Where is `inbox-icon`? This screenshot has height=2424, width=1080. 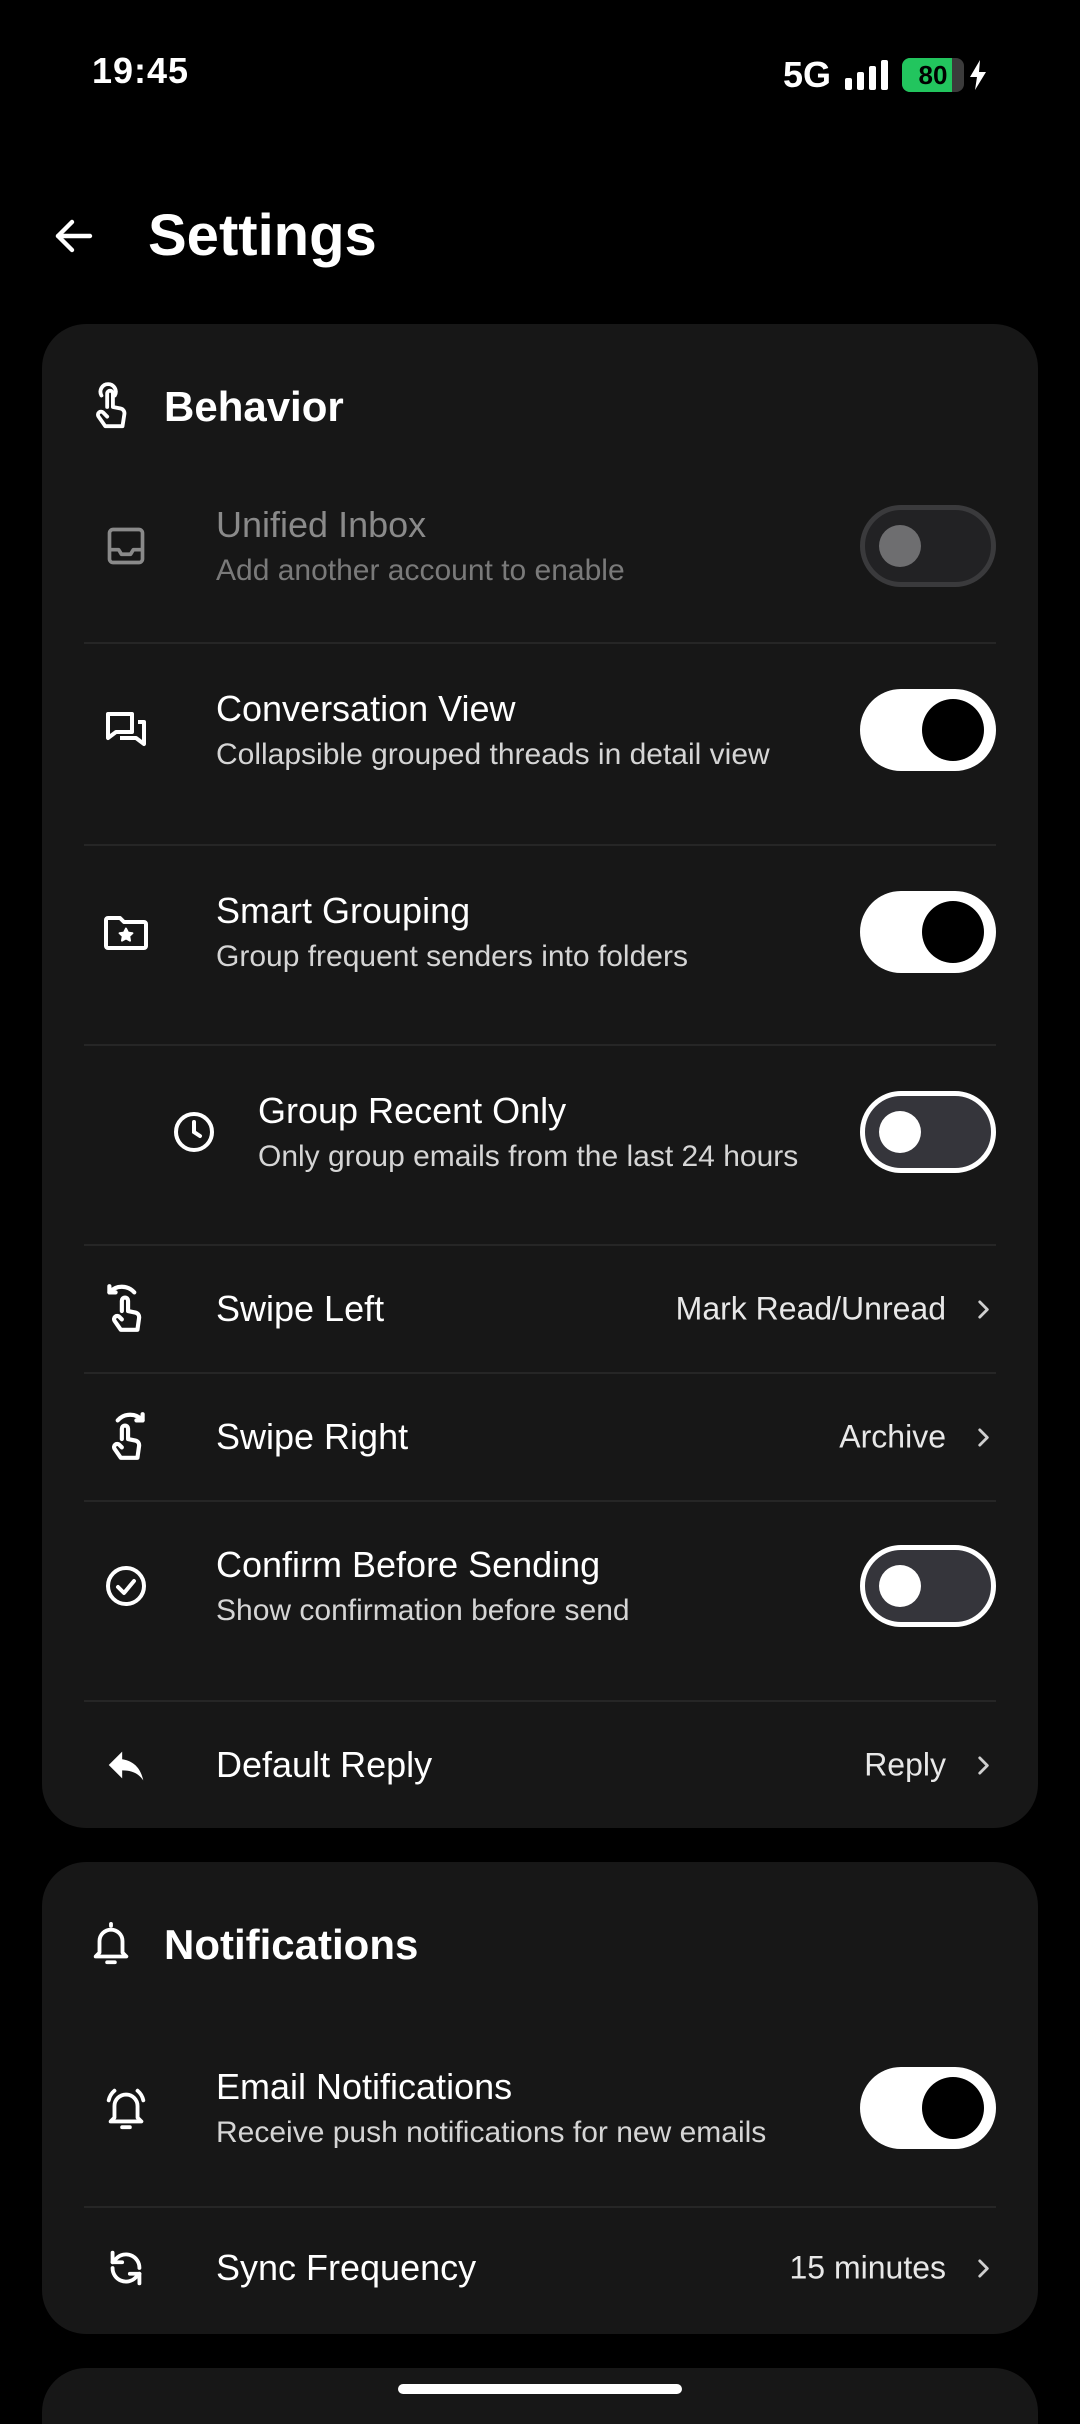 inbox-icon is located at coordinates (126, 546).